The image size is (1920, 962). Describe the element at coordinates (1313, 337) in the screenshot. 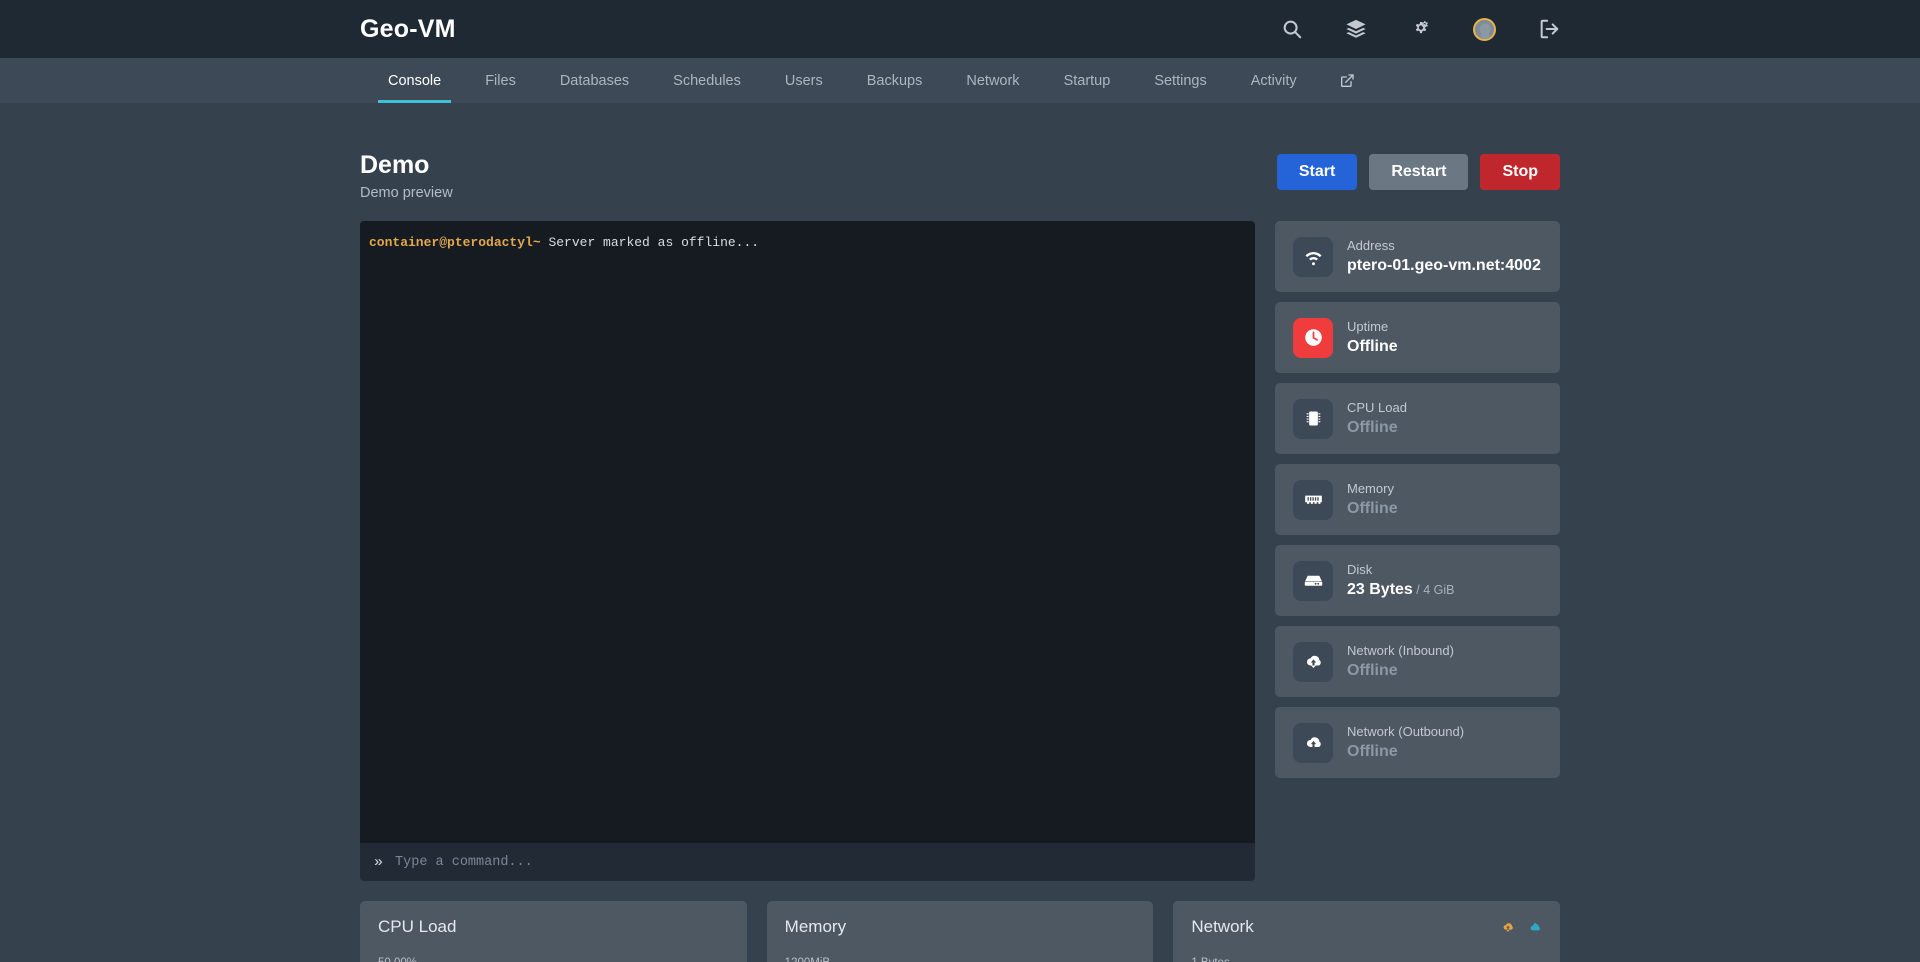

I see `clock-icon` at that location.